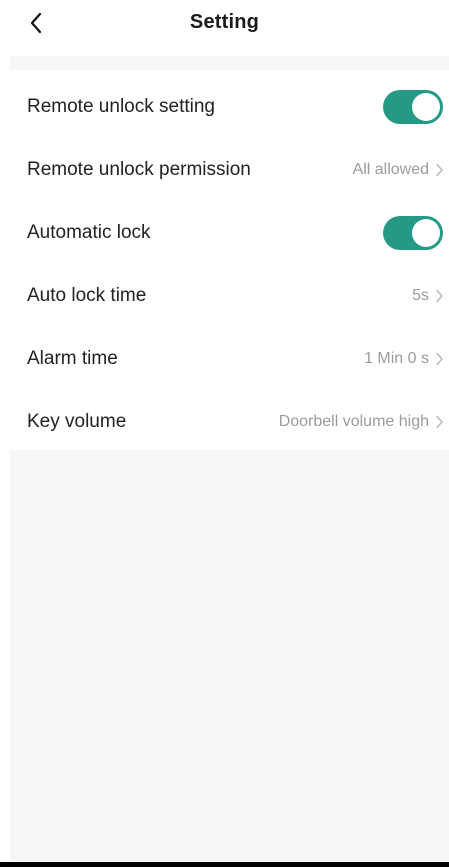 The height and width of the screenshot is (867, 449). What do you see at coordinates (77, 421) in the screenshot?
I see `row-label: Key volume` at bounding box center [77, 421].